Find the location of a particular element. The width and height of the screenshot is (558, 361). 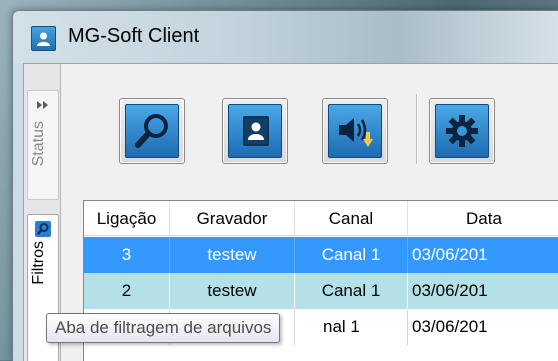

contact-card-icon is located at coordinates (256, 131).